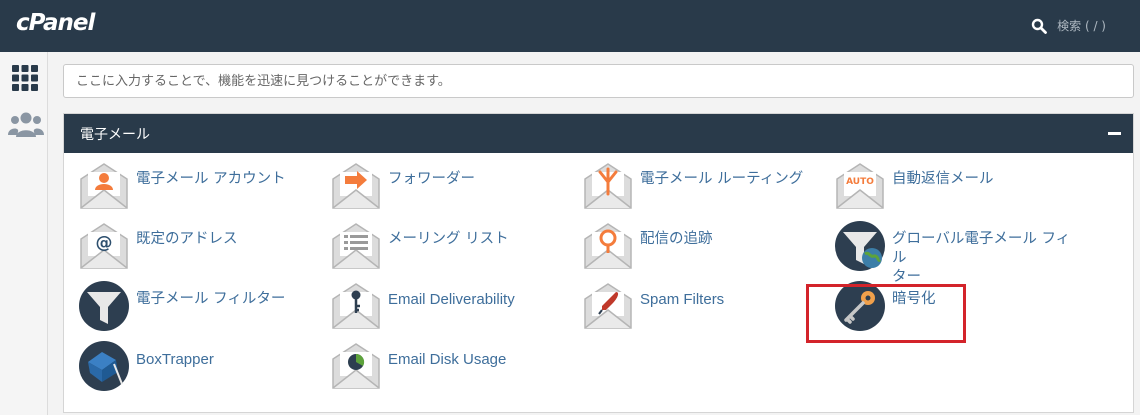  Describe the element at coordinates (682, 299) in the screenshot. I see `feature-label: Spam Filters` at that location.